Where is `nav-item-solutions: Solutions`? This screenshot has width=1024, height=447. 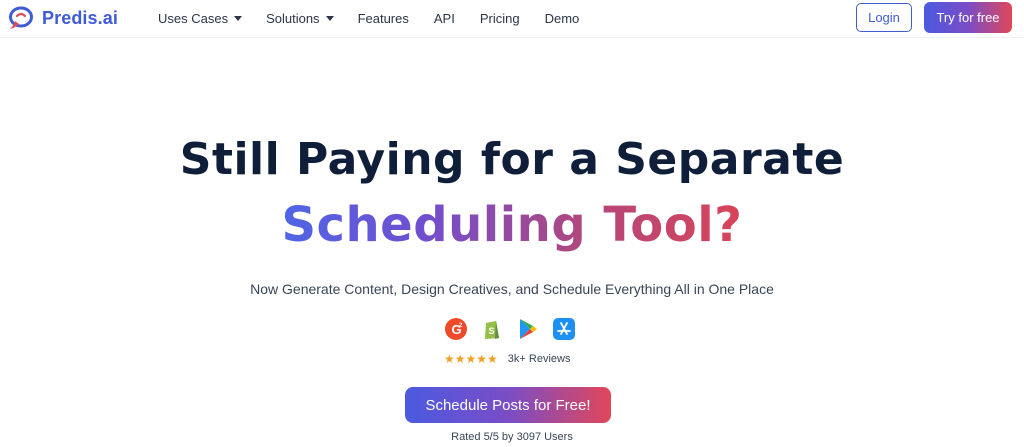
nav-item-solutions: Solutions is located at coordinates (300, 18).